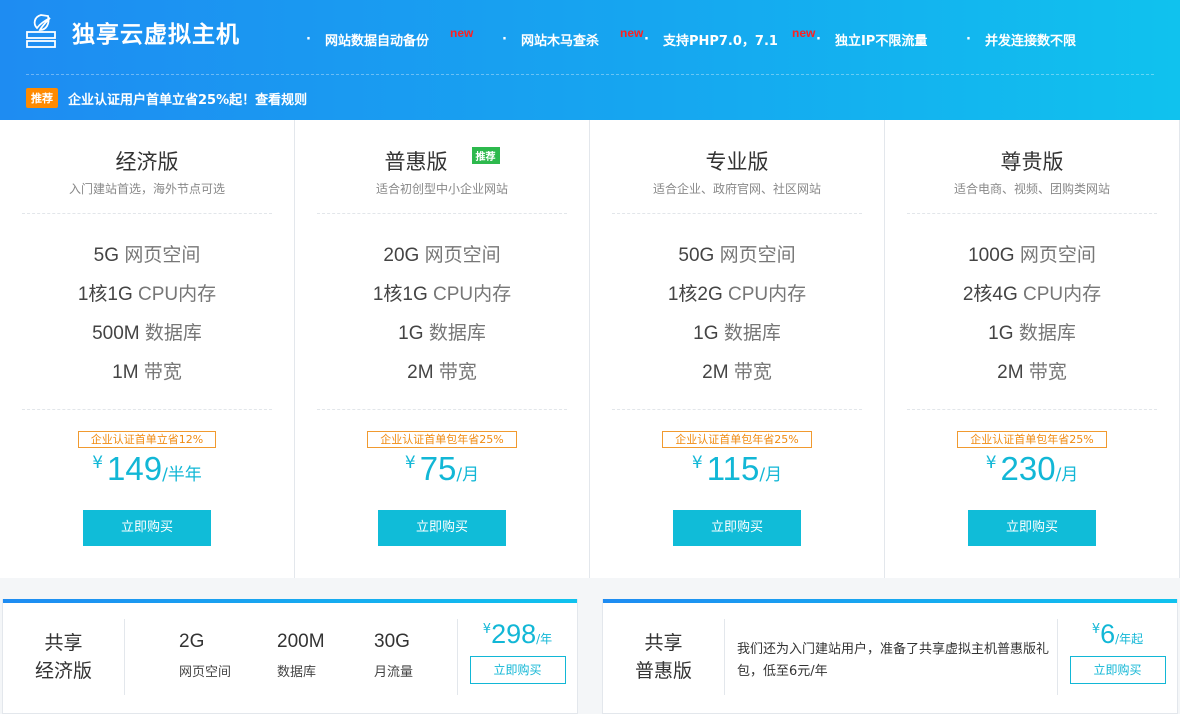 The width and height of the screenshot is (1180, 714). What do you see at coordinates (1036, 39) in the screenshot?
I see `feature-unlimited-connections: · 并发连接数不限` at bounding box center [1036, 39].